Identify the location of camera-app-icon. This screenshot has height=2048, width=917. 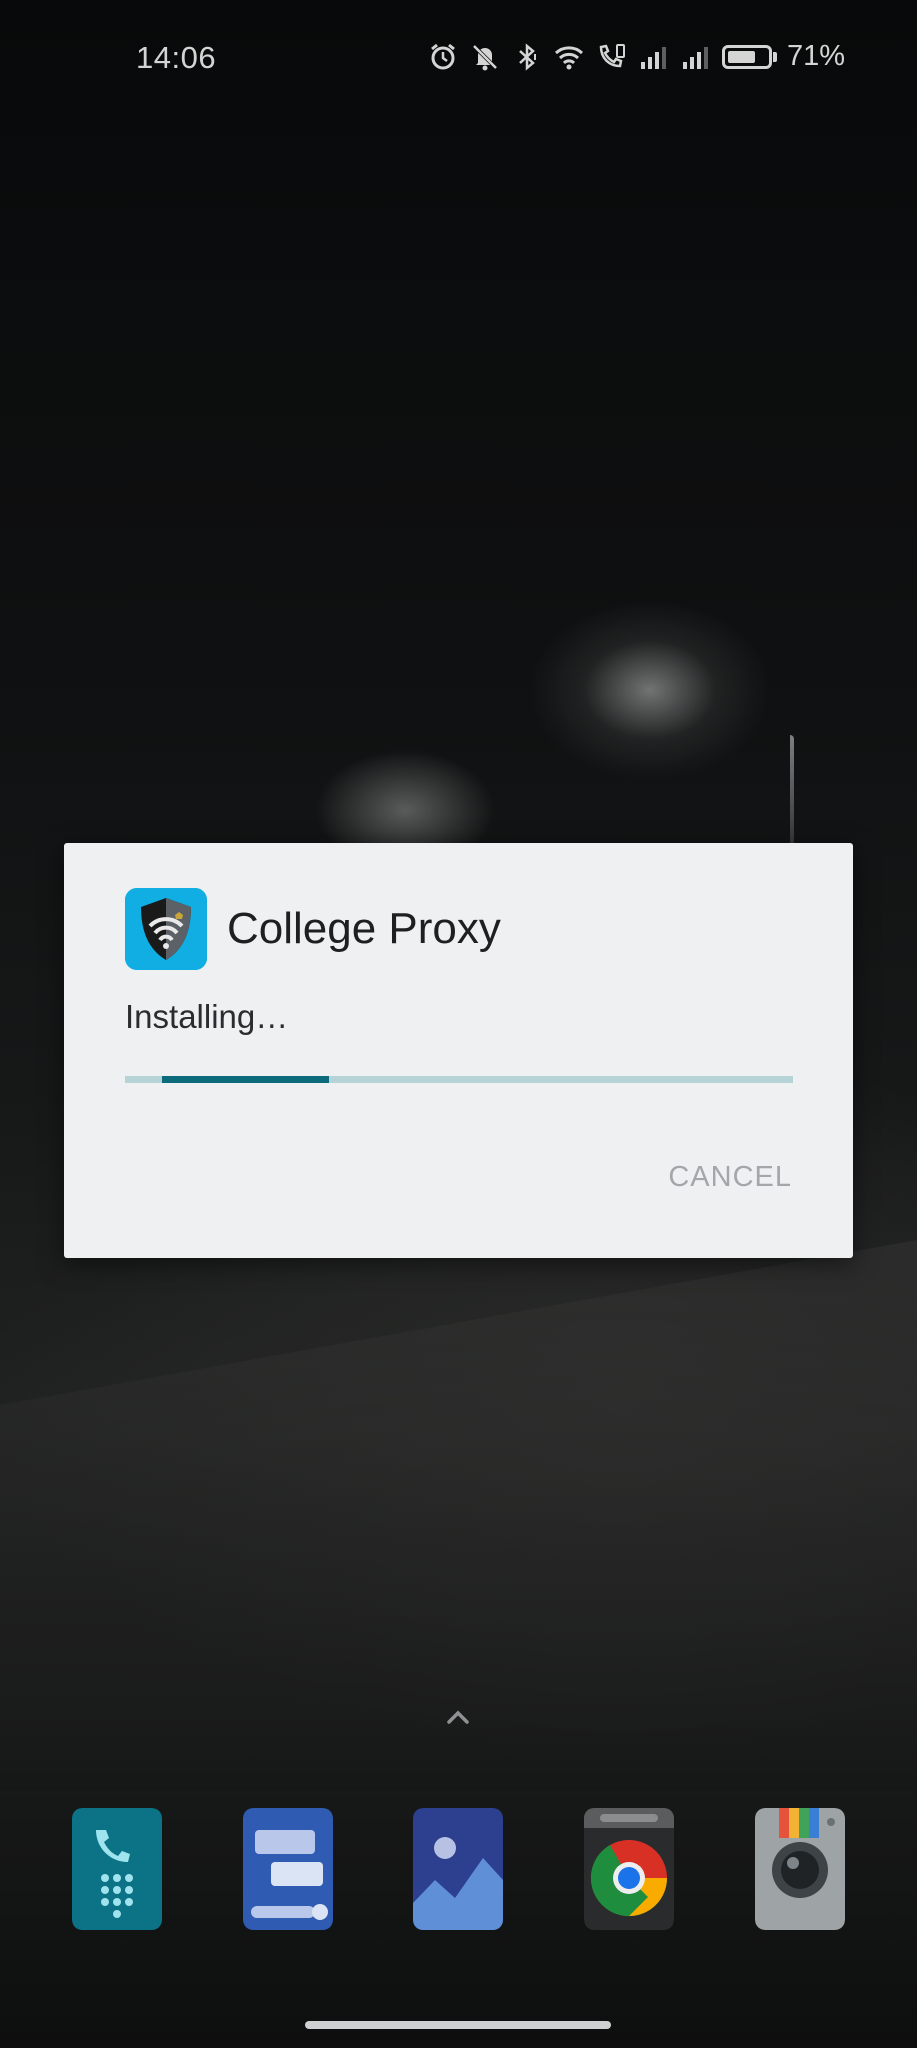
(800, 1869).